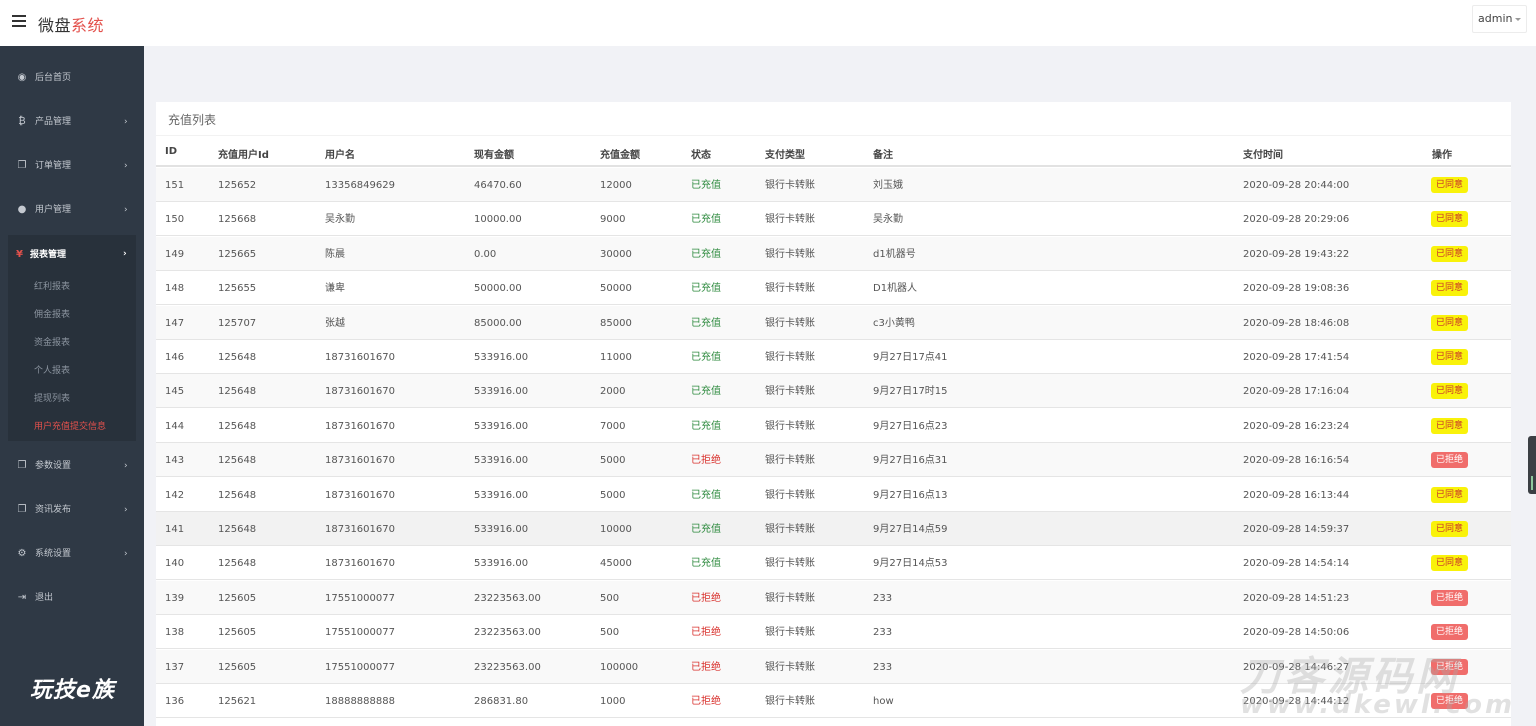 The width and height of the screenshot is (1536, 726). I want to click on cell-pay-time: 2020-09-28 14:54:14, so click(1296, 564).